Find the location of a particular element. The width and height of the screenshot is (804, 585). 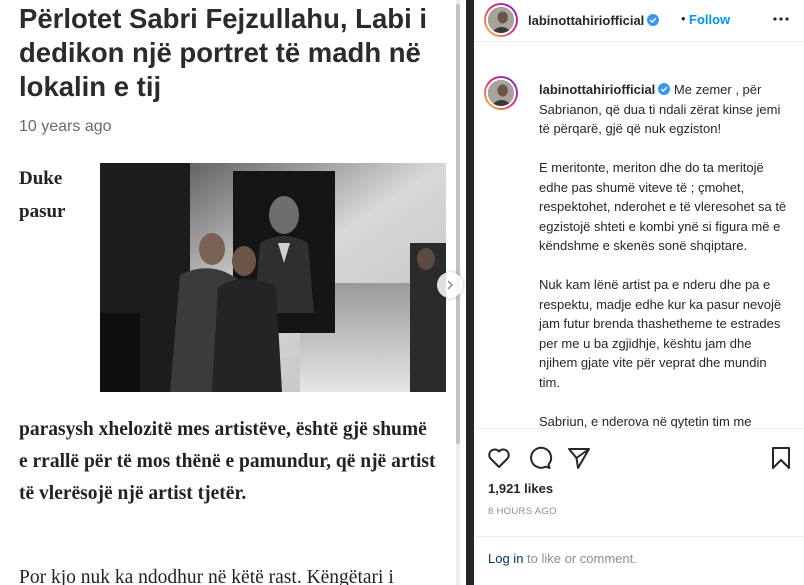

login-prompt-text: Log in to like or comment. is located at coordinates (562, 558).